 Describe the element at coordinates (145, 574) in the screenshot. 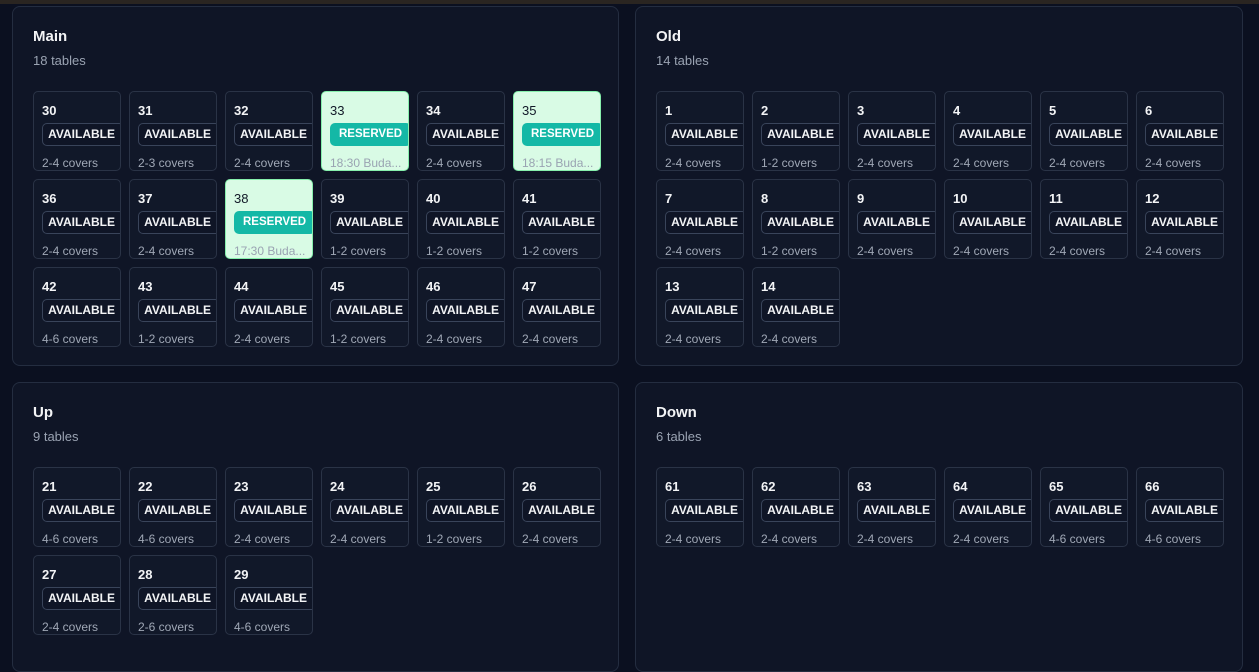

I see `table-number: 28` at that location.